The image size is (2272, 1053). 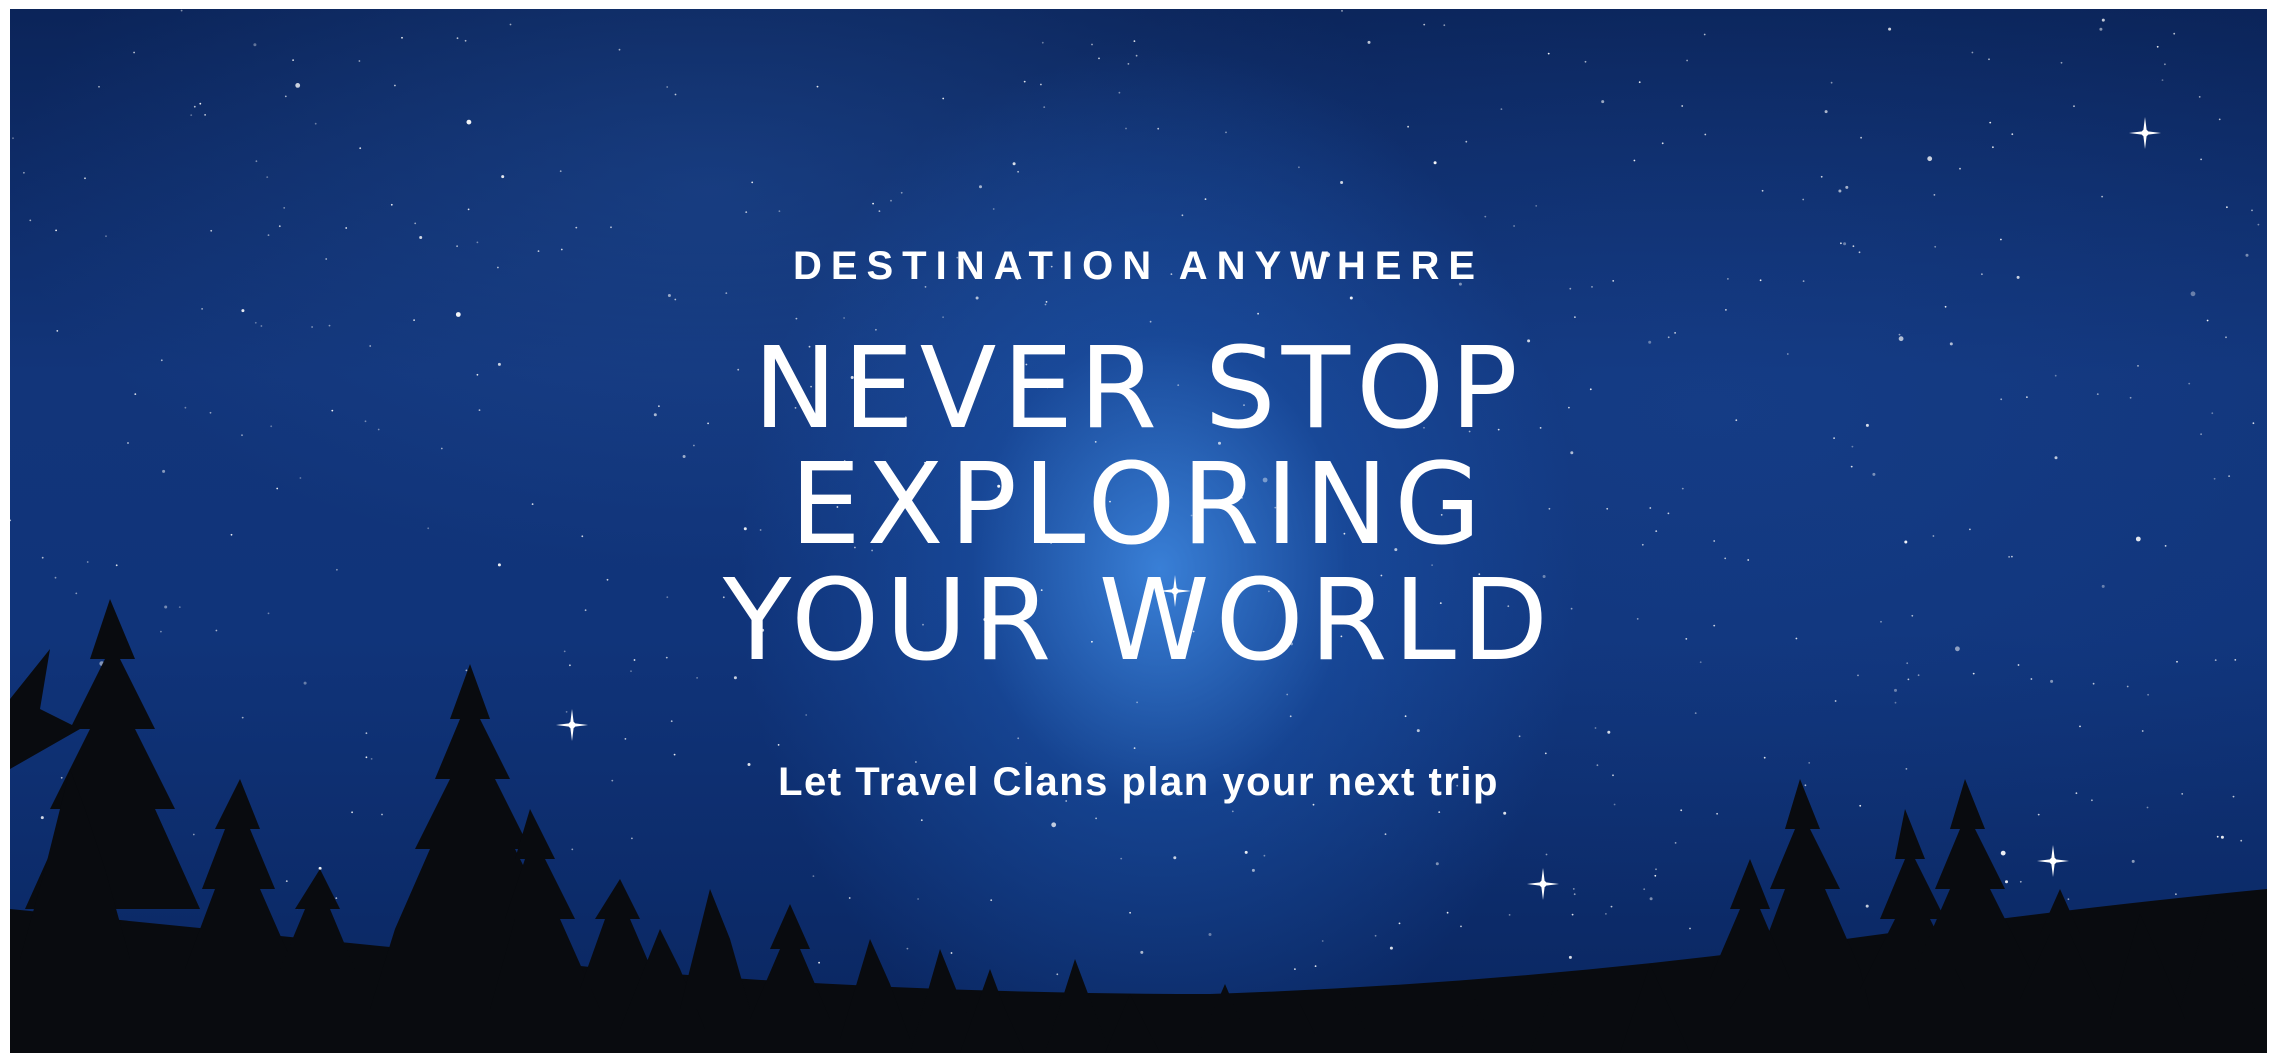 I want to click on hero-tagline: Let Travel Clans plan your next trip, so click(x=1138, y=782).